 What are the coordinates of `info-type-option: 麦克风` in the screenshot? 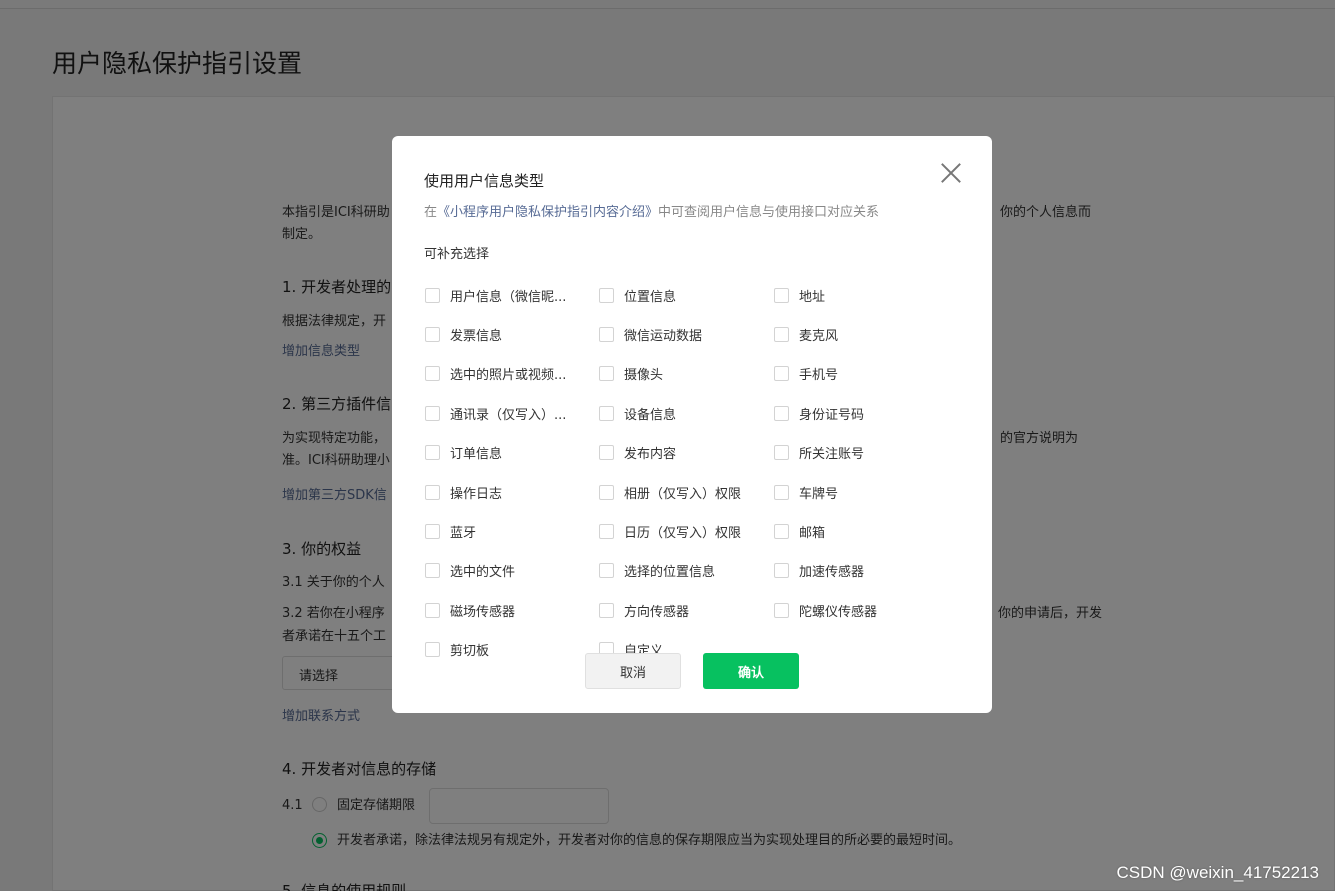 It's located at (806, 334).